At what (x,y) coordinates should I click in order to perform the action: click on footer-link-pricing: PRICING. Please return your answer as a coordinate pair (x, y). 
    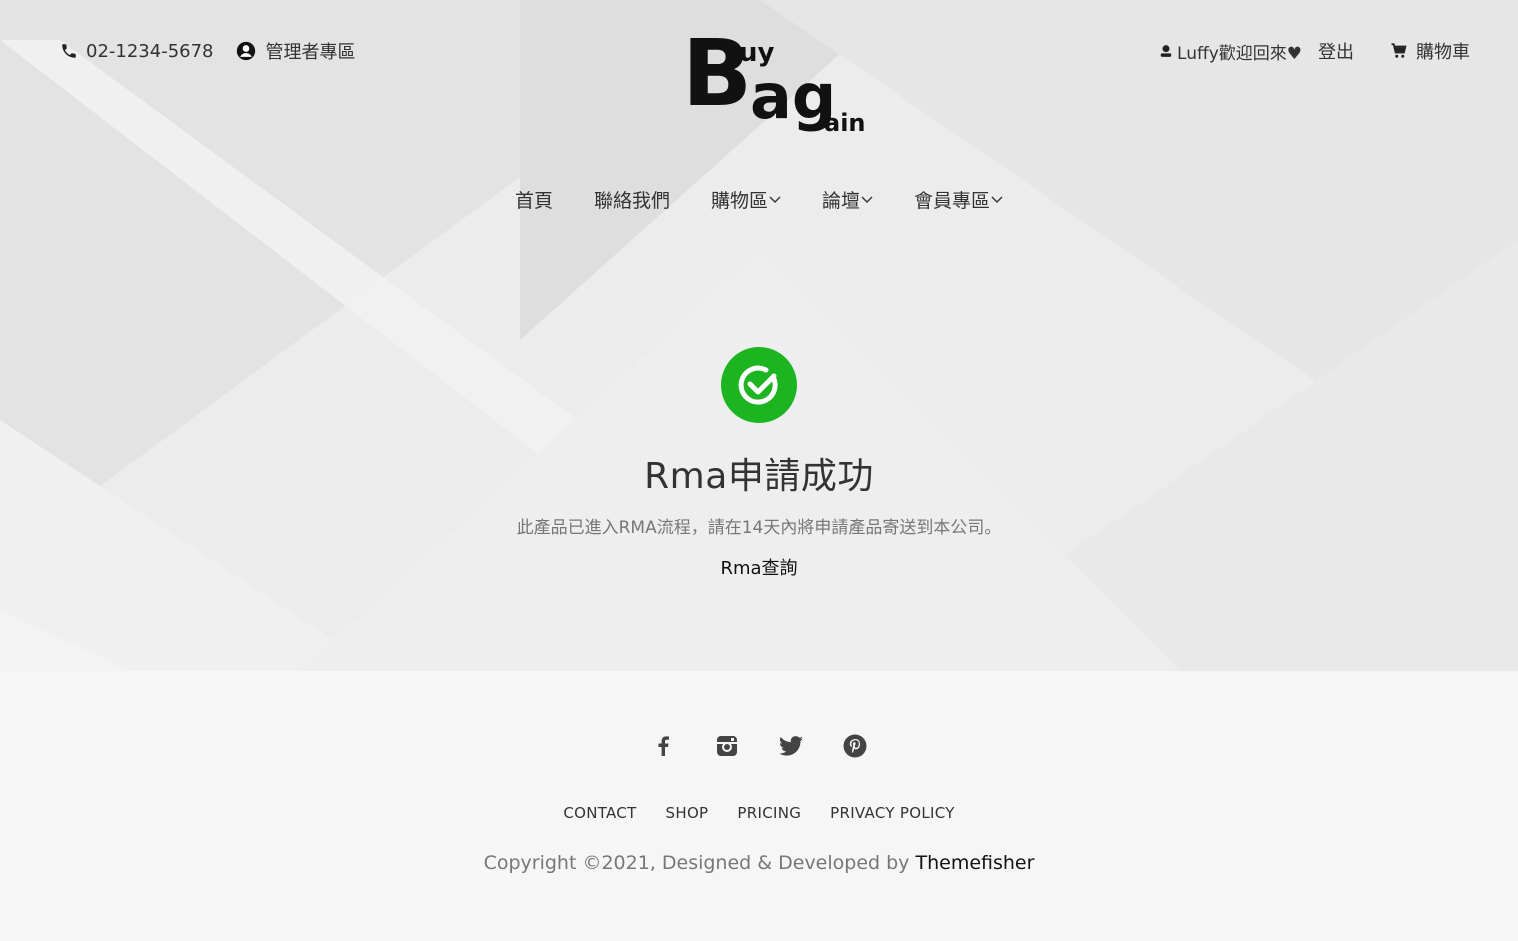
    Looking at the image, I should click on (769, 813).